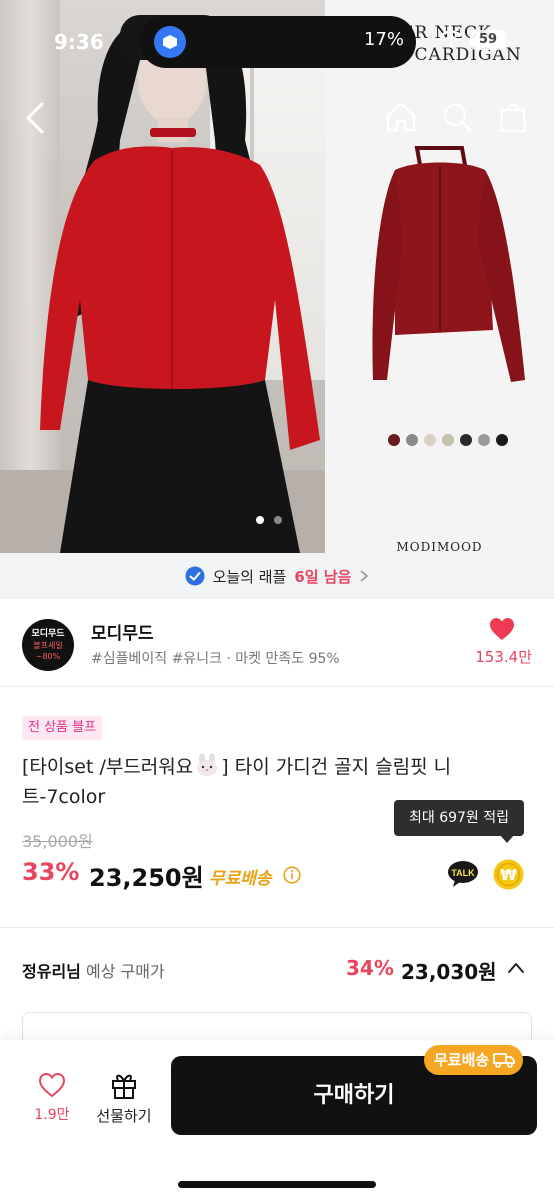 The width and height of the screenshot is (554, 1200). What do you see at coordinates (48, 633) in the screenshot?
I see `shop-logo-name: 모디무드` at bounding box center [48, 633].